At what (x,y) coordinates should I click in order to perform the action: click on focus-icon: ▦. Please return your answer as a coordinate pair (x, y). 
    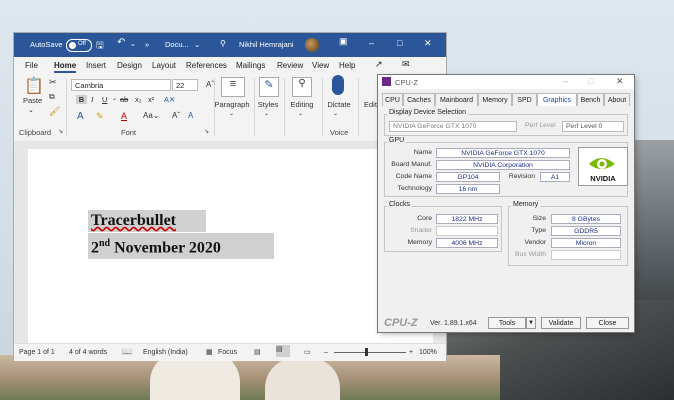
    Looking at the image, I should click on (209, 352).